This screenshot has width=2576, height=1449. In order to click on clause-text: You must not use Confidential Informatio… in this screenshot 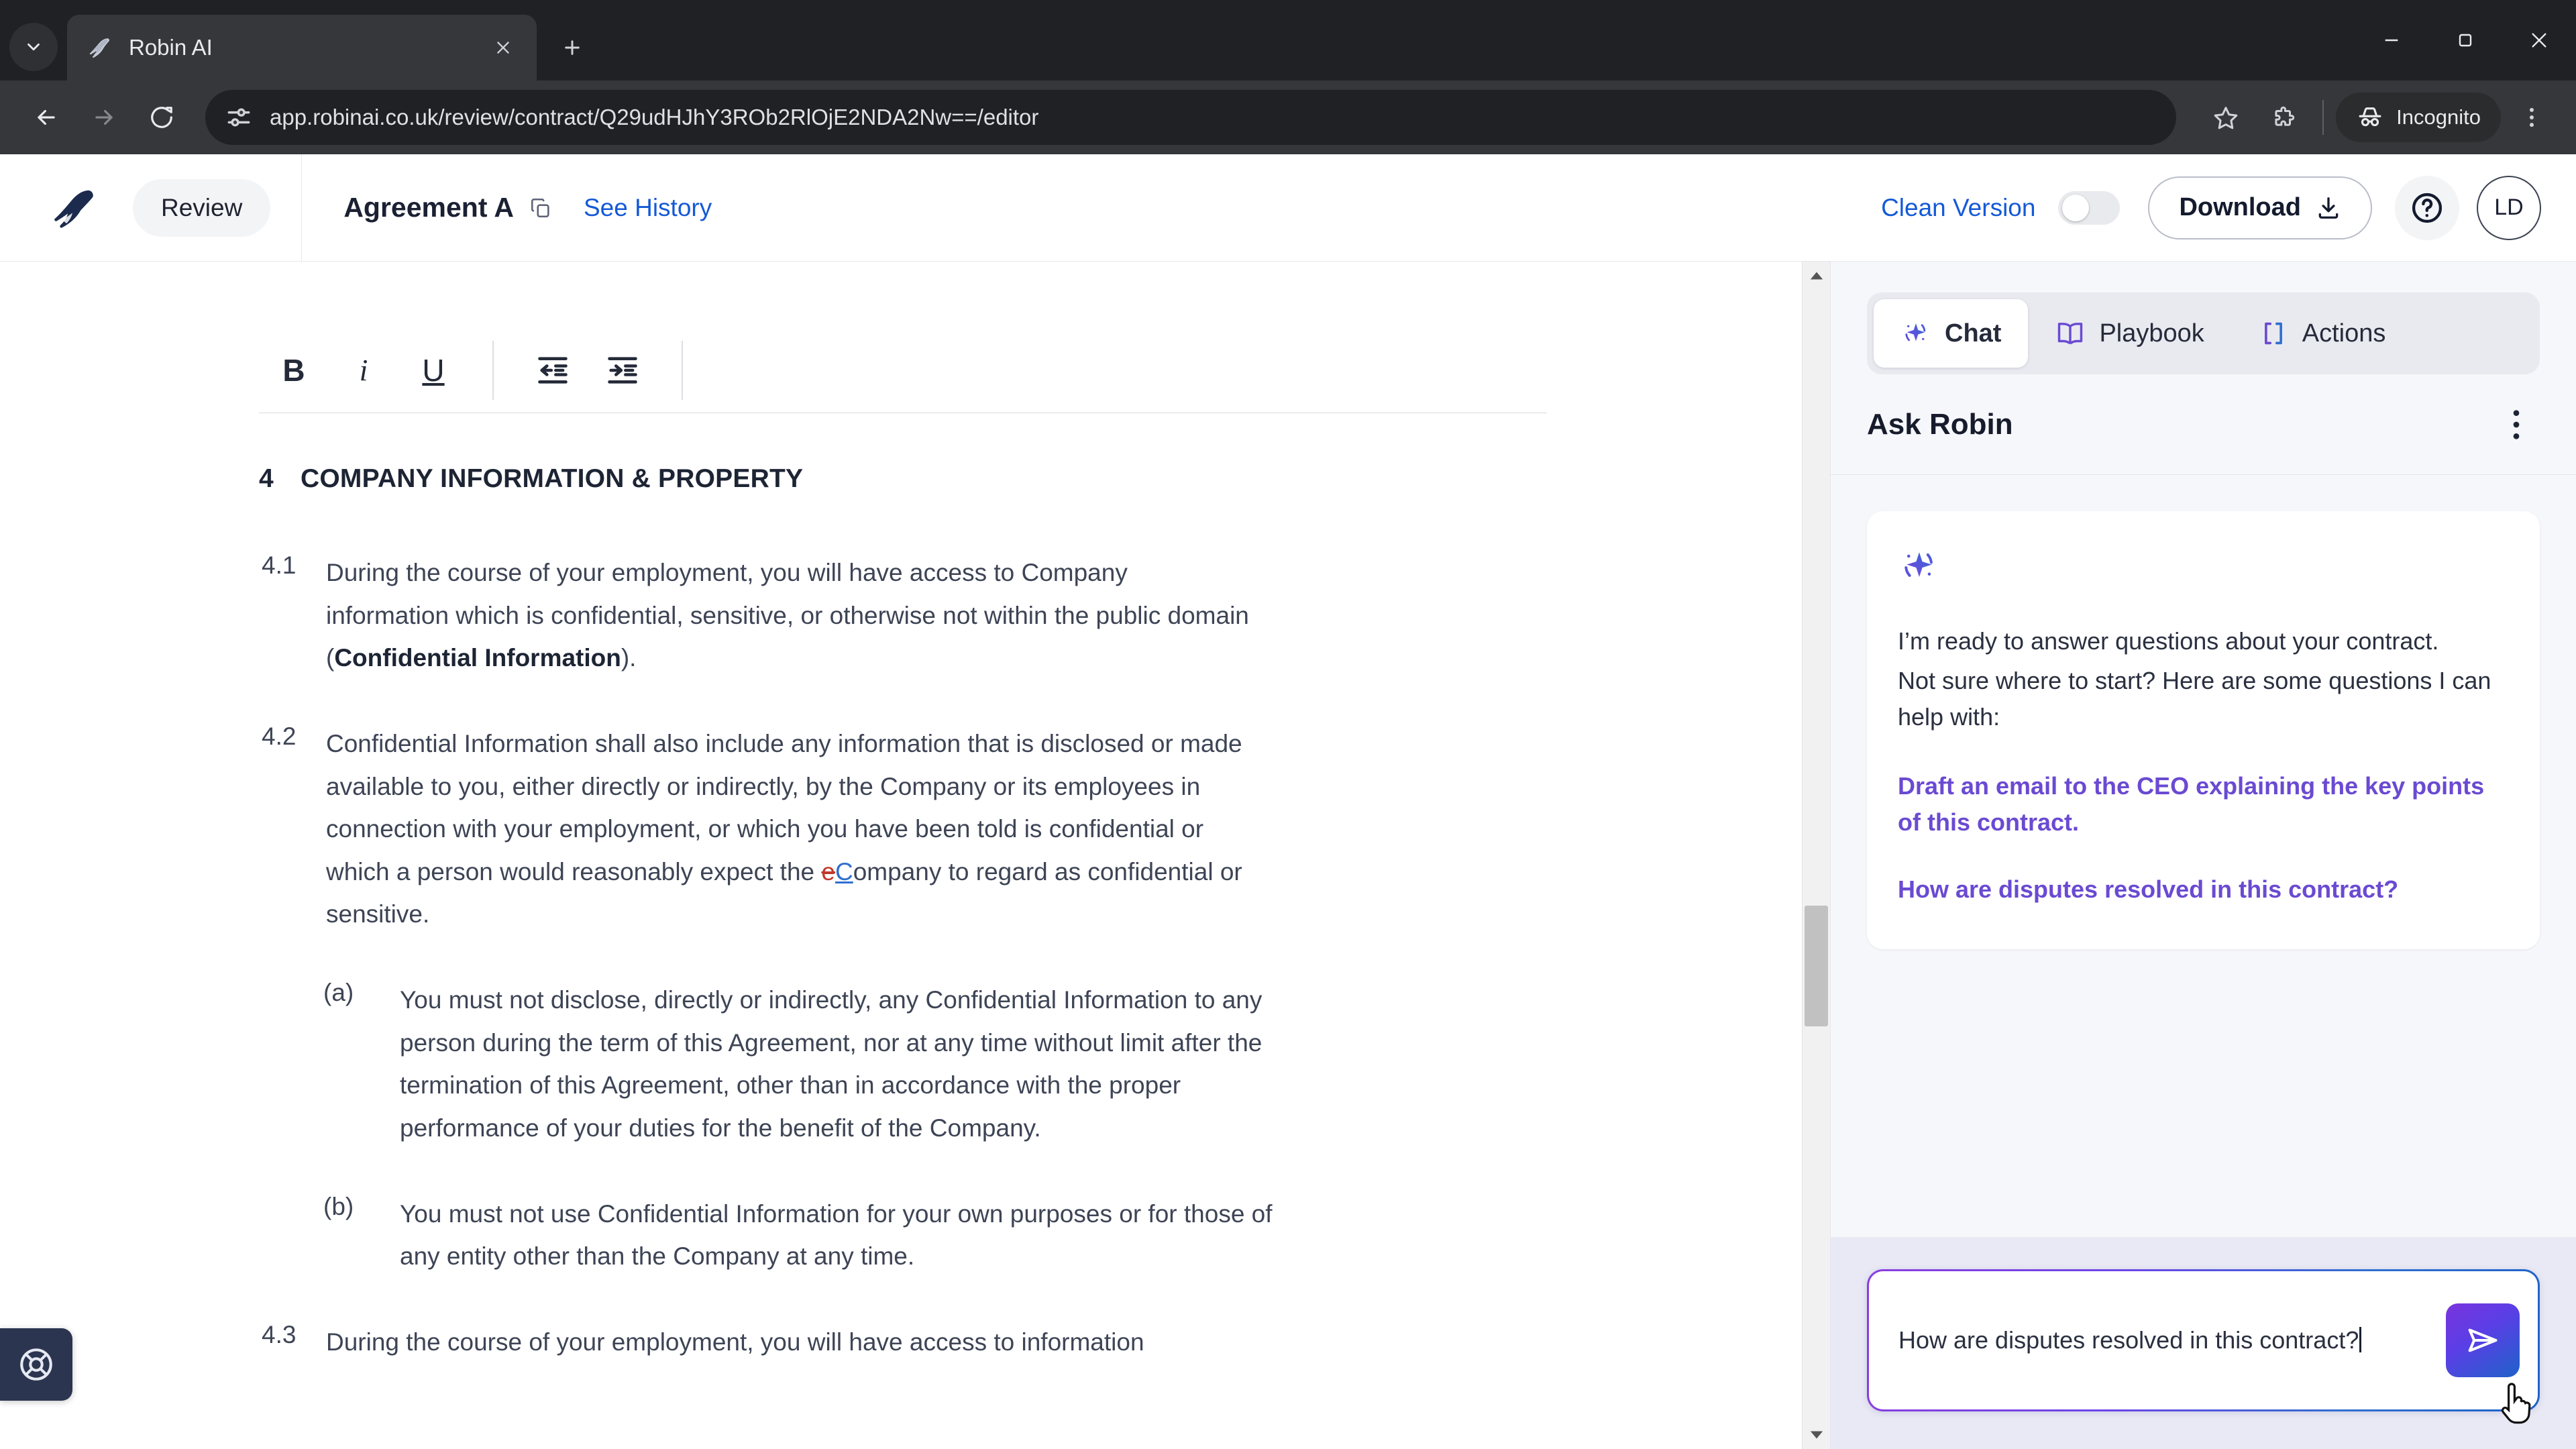, I will do `click(836, 1235)`.